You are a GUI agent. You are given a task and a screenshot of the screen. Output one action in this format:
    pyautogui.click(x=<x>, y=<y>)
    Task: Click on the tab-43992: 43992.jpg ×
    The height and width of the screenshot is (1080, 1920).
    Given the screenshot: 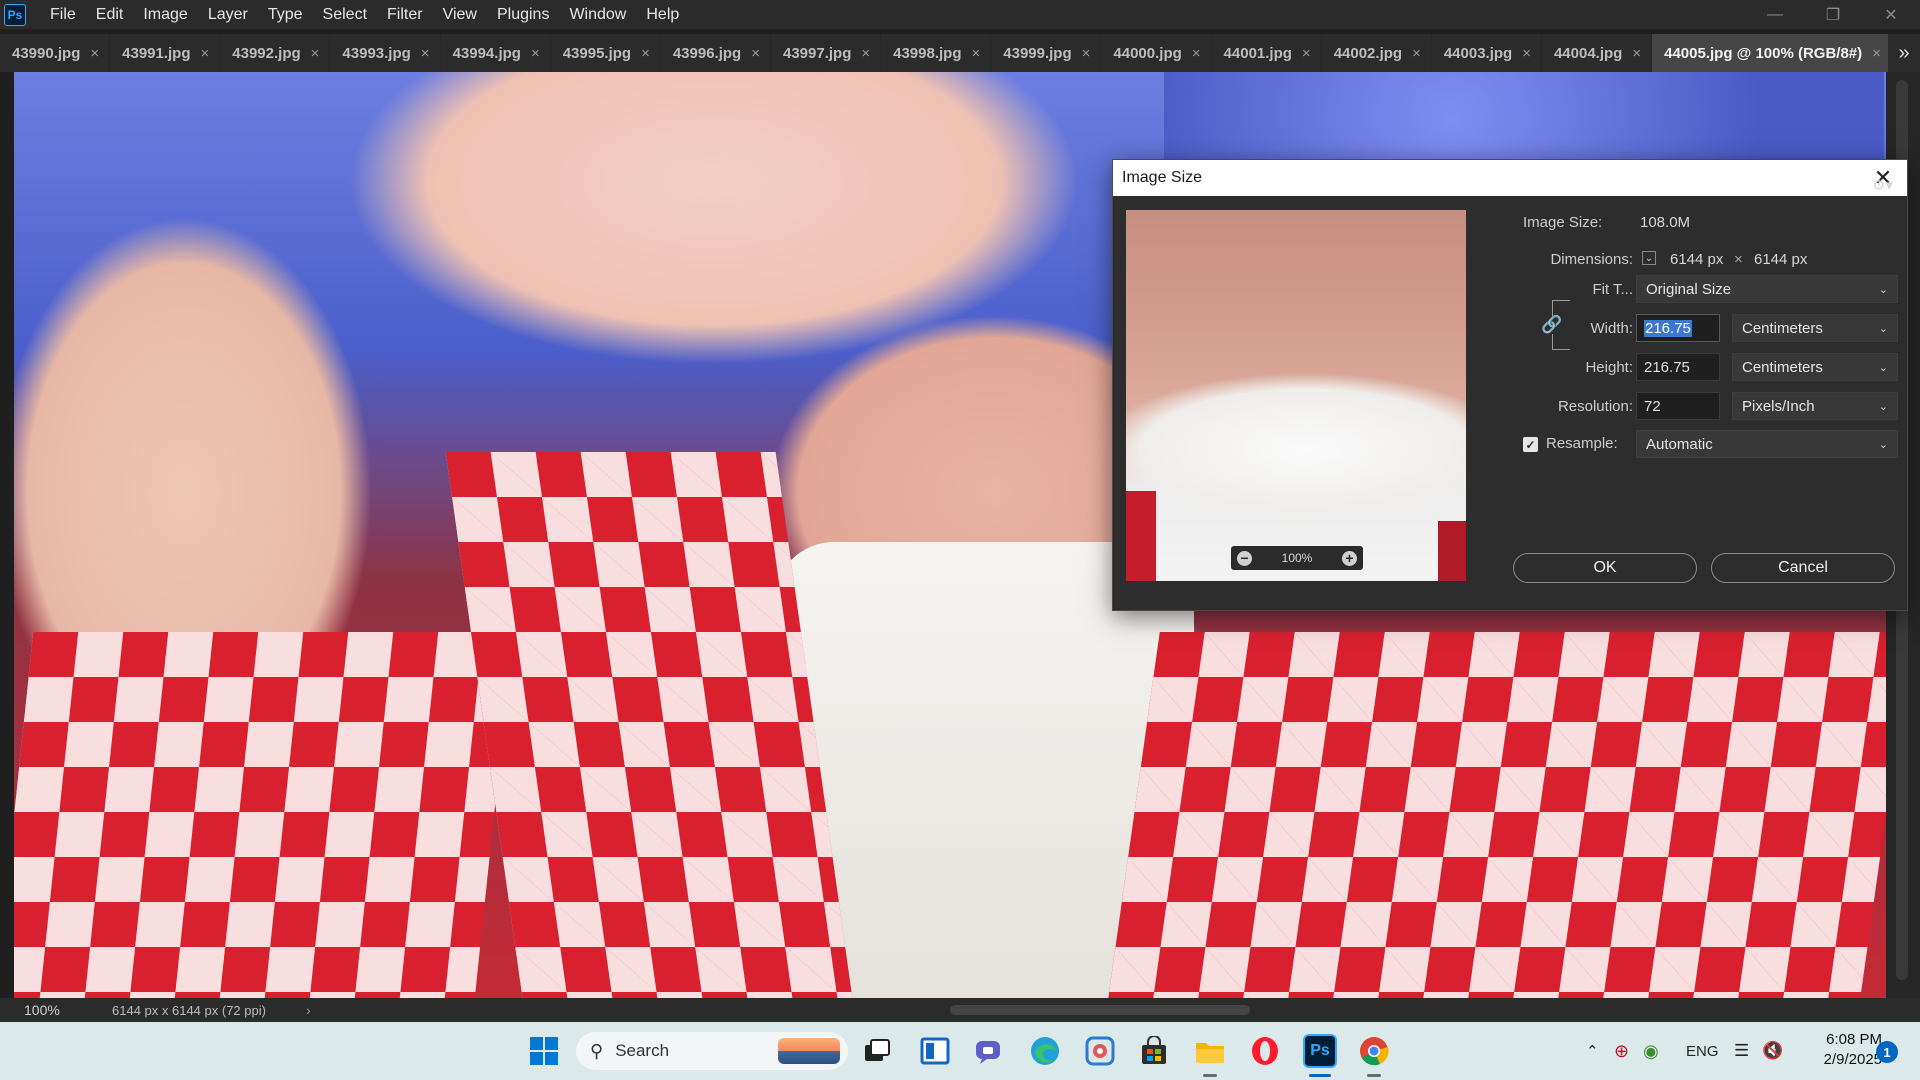 What is the action you would take?
    pyautogui.click(x=275, y=53)
    